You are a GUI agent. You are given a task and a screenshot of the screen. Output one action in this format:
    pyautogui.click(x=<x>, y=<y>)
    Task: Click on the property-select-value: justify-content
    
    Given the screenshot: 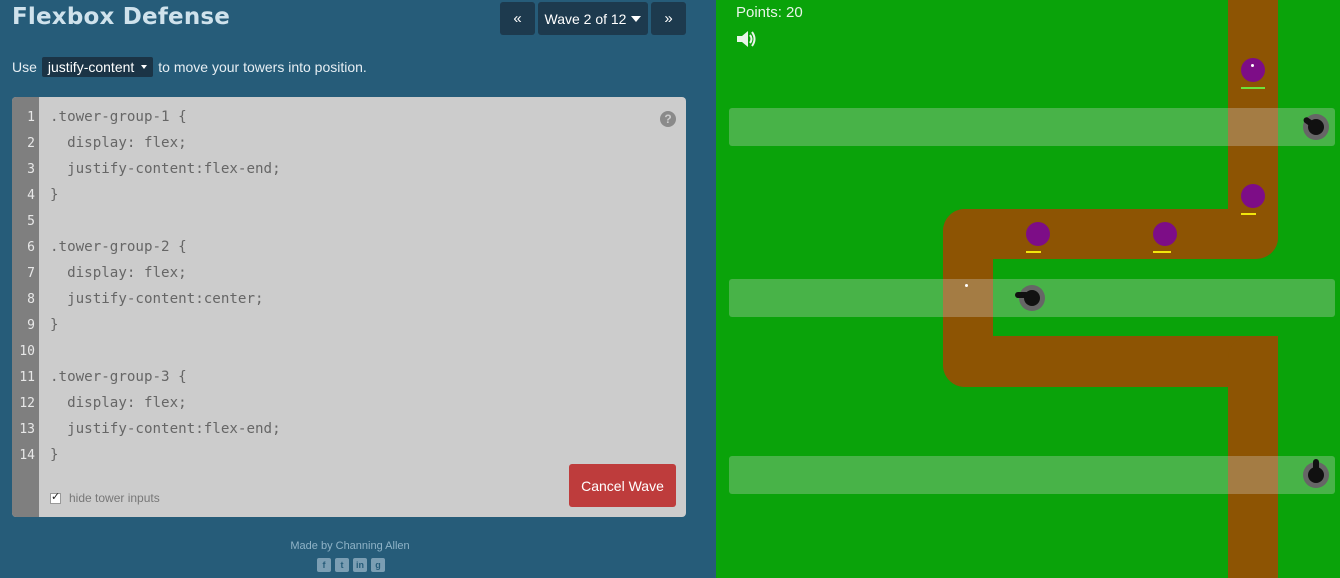 What is the action you would take?
    pyautogui.click(x=91, y=67)
    